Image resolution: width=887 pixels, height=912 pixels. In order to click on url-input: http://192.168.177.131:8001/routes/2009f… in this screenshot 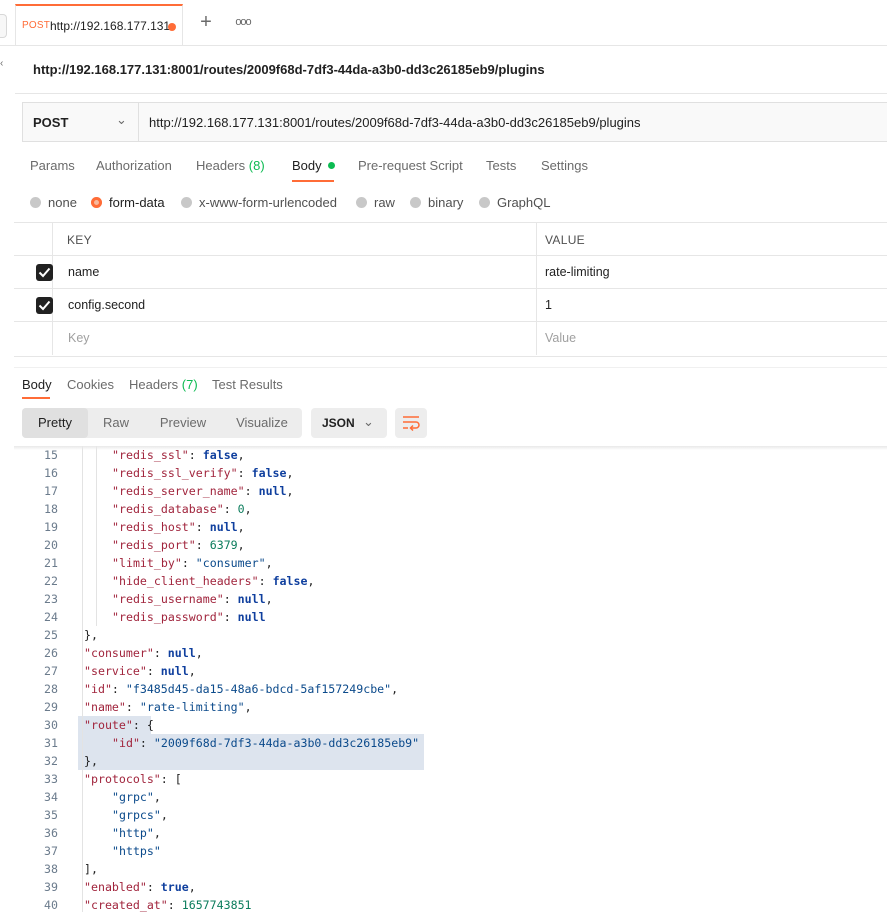, I will do `click(395, 122)`.